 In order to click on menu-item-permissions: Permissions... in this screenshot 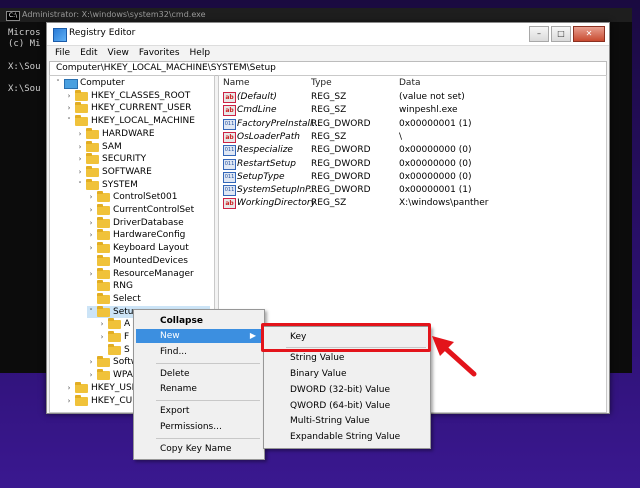, I will do `click(199, 427)`.